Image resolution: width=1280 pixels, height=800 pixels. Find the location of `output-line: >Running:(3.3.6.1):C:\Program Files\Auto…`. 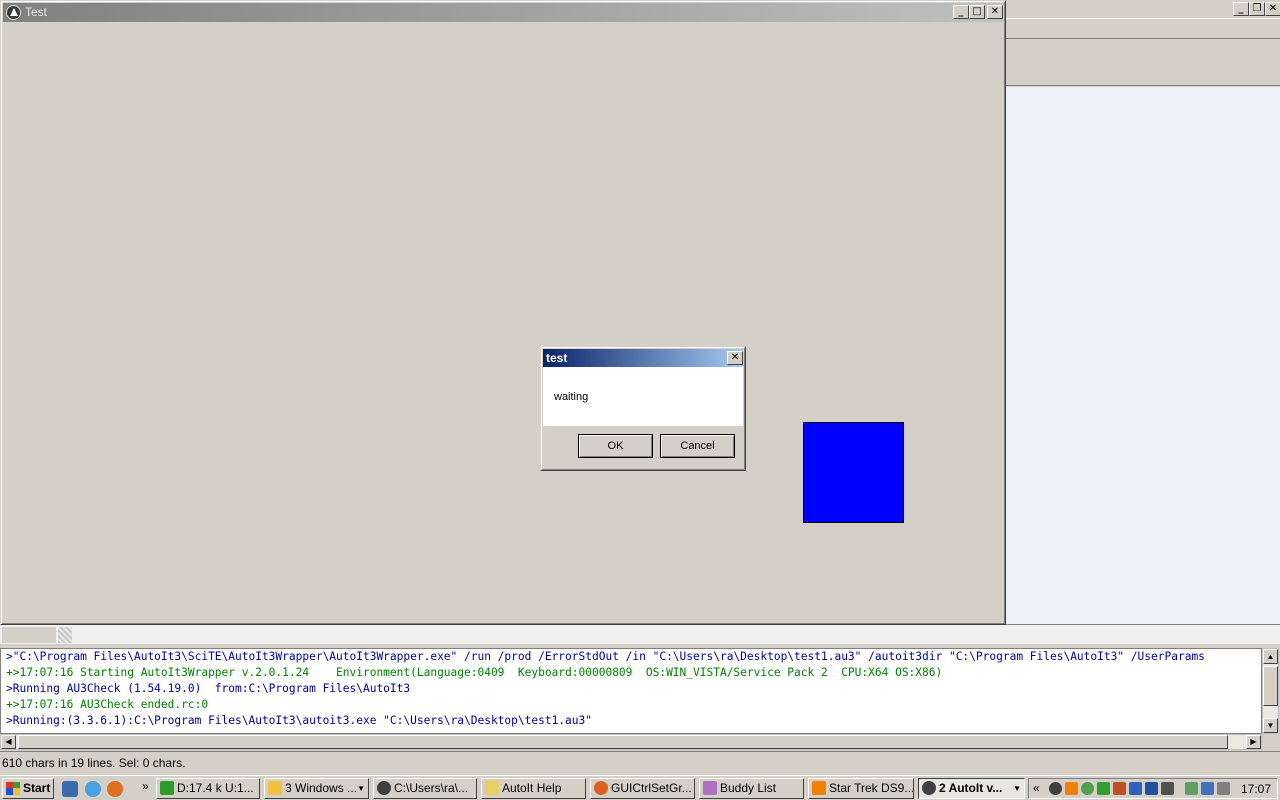

output-line: >Running:(3.3.6.1):C:\Program Files\Auto… is located at coordinates (299, 720).